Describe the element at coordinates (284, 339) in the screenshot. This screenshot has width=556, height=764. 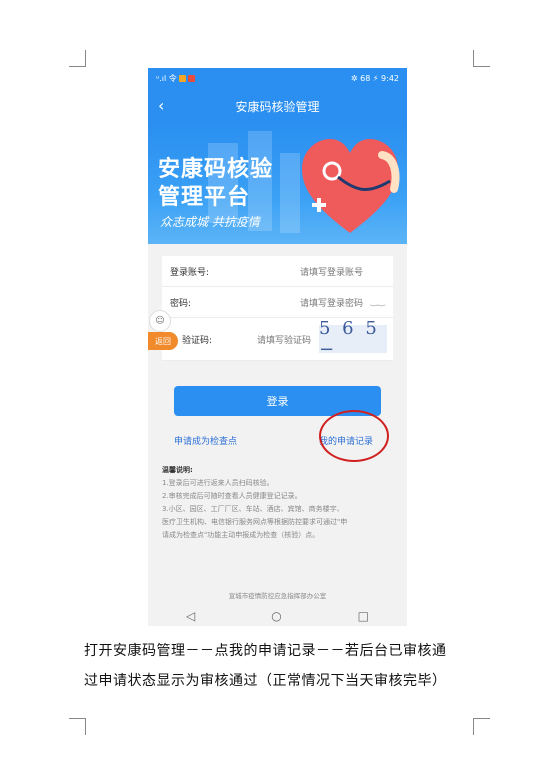
I see `captcha-input: 请填写验证码` at that location.